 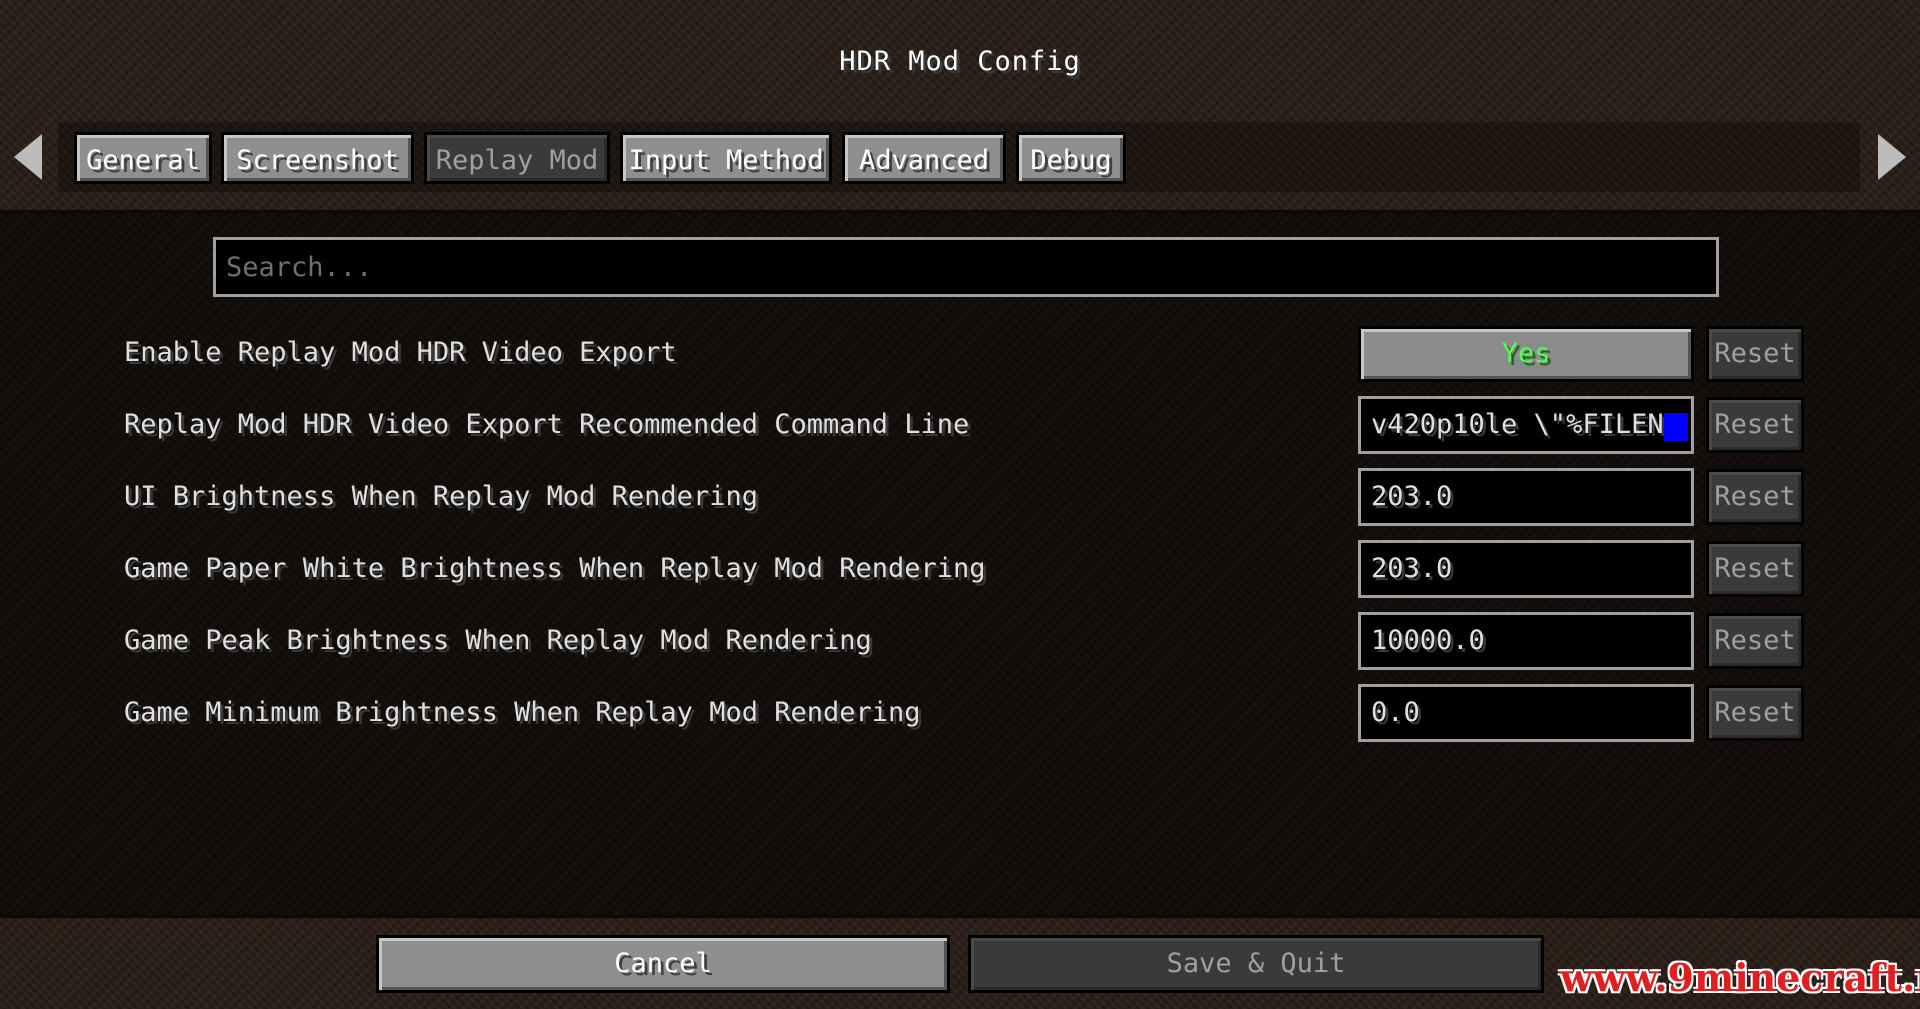 I want to click on arrow-left-icon, so click(x=28, y=157).